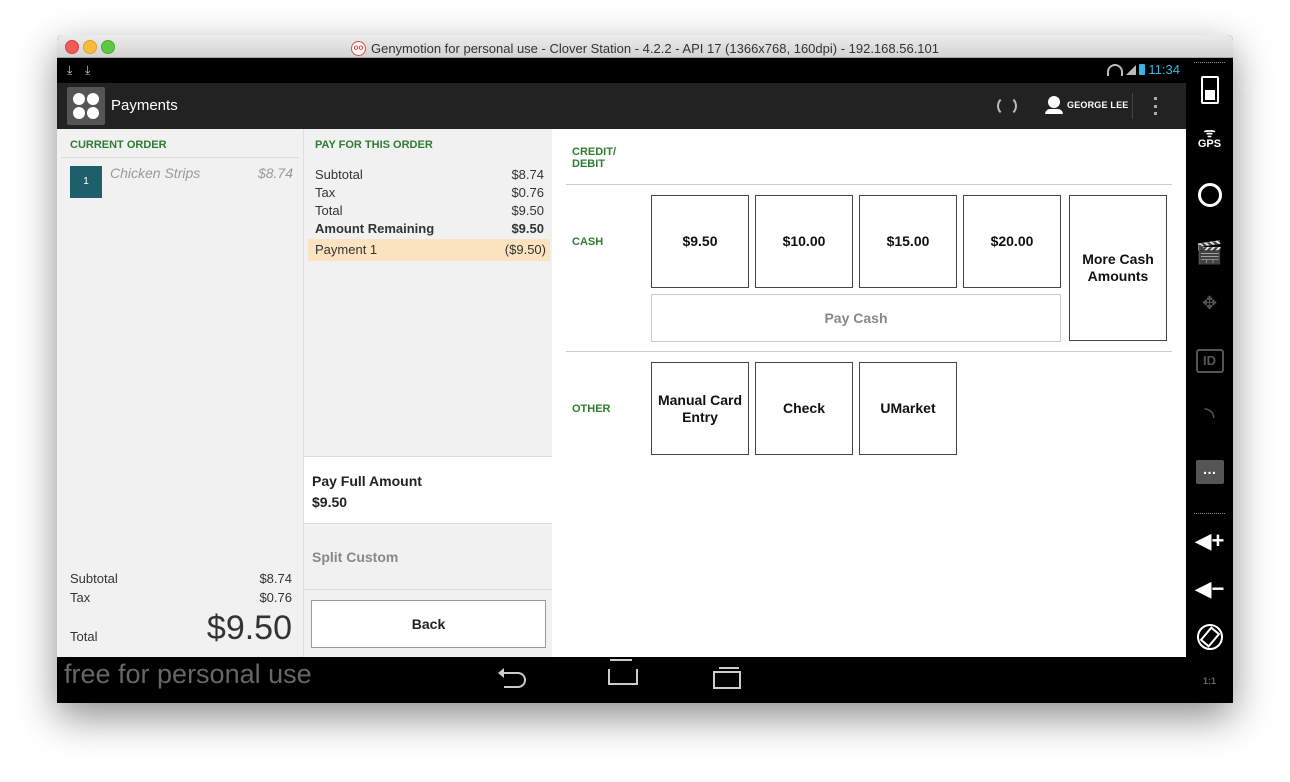 The height and width of the screenshot is (782, 1290). I want to click on cash-amount-button: $15.00, so click(908, 241).